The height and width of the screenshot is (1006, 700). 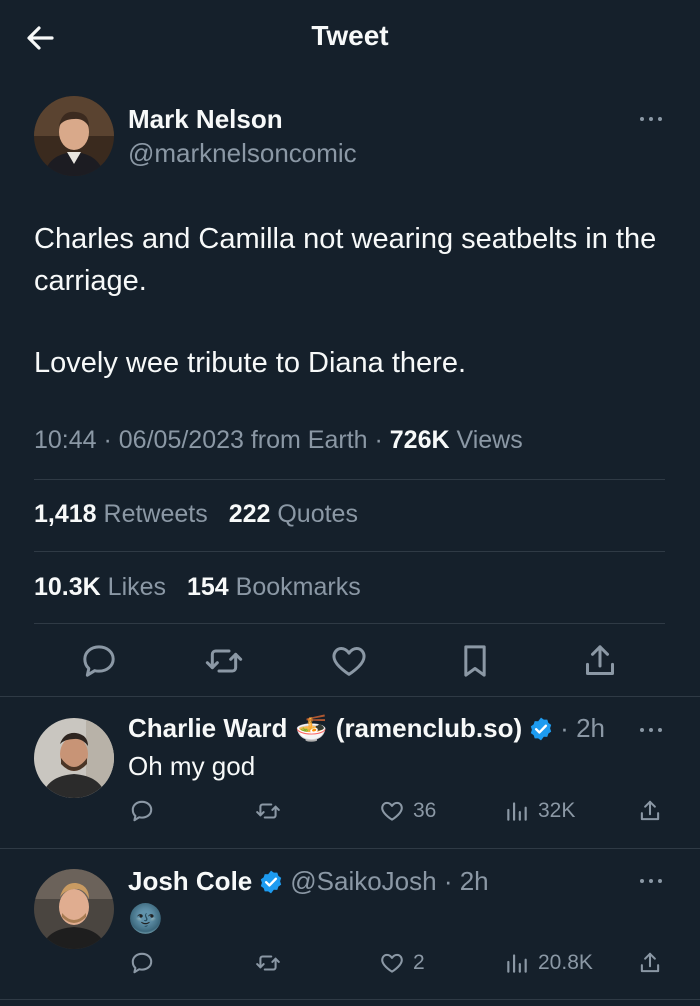 I want to click on reply-text: 🌚, so click(x=145, y=918).